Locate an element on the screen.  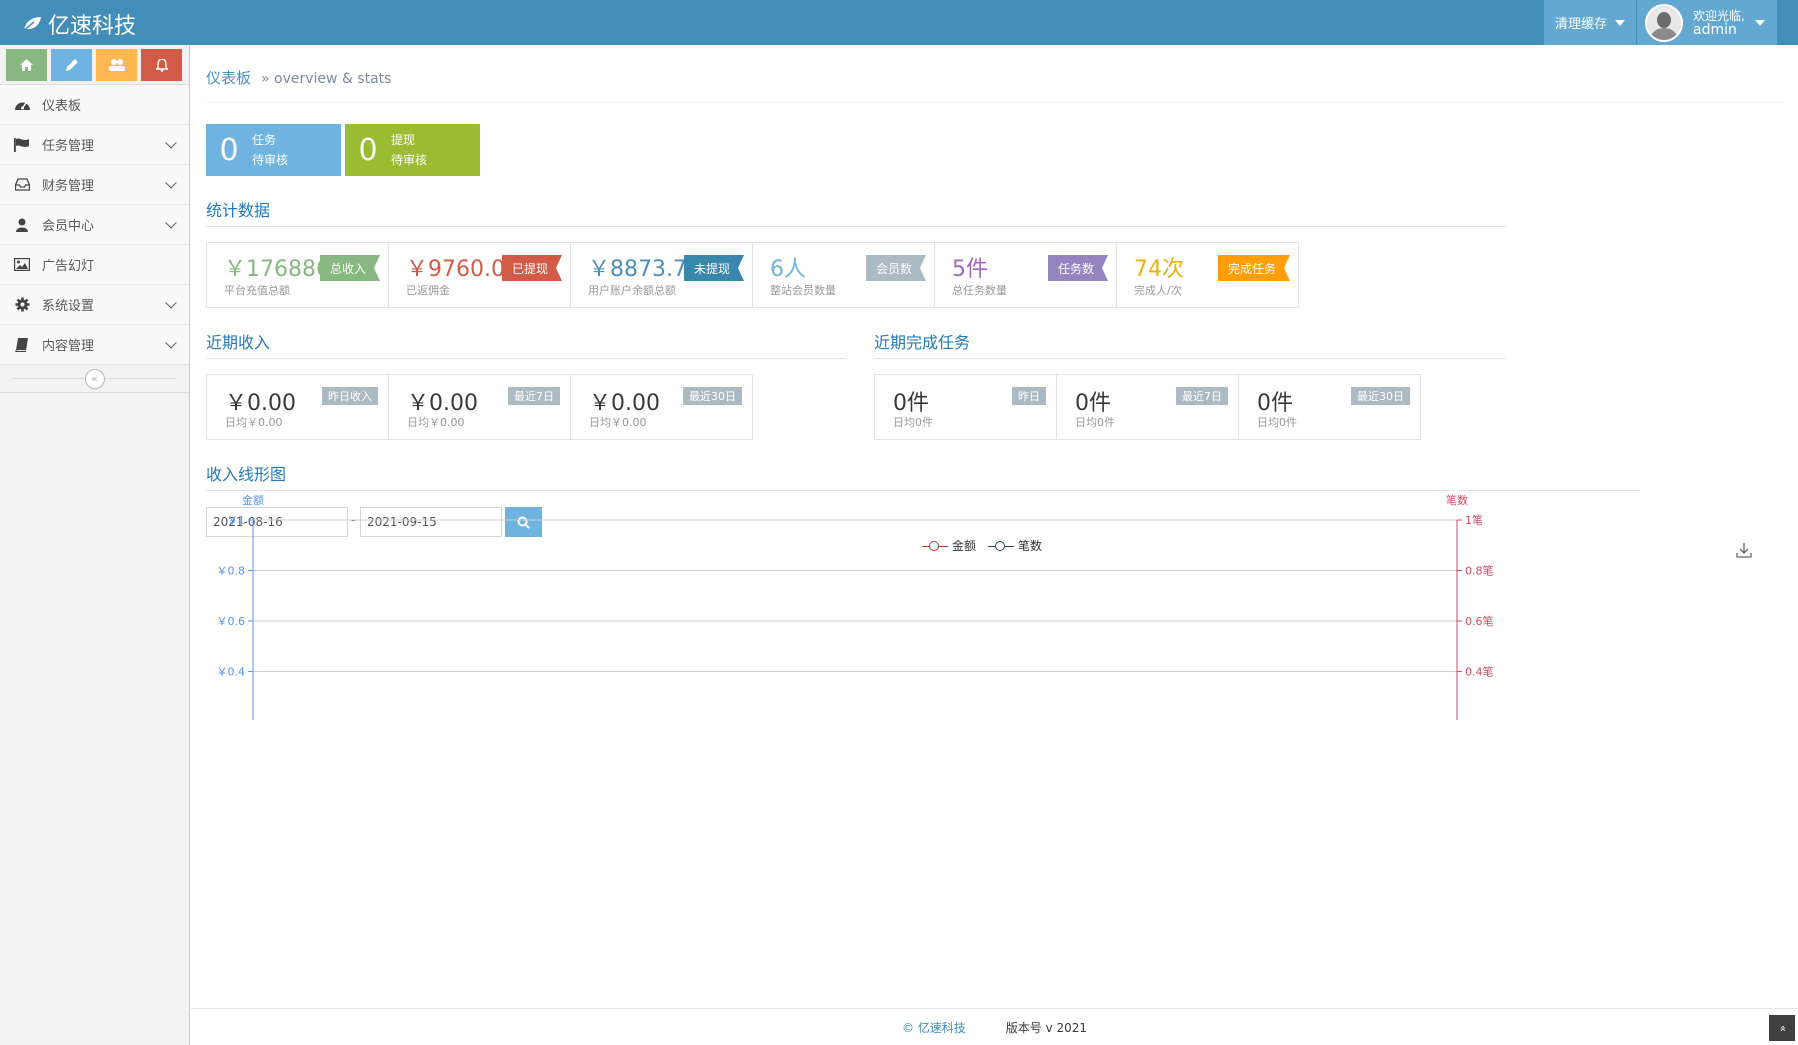
y-left-axis-label: 金额 is located at coordinates (253, 500).